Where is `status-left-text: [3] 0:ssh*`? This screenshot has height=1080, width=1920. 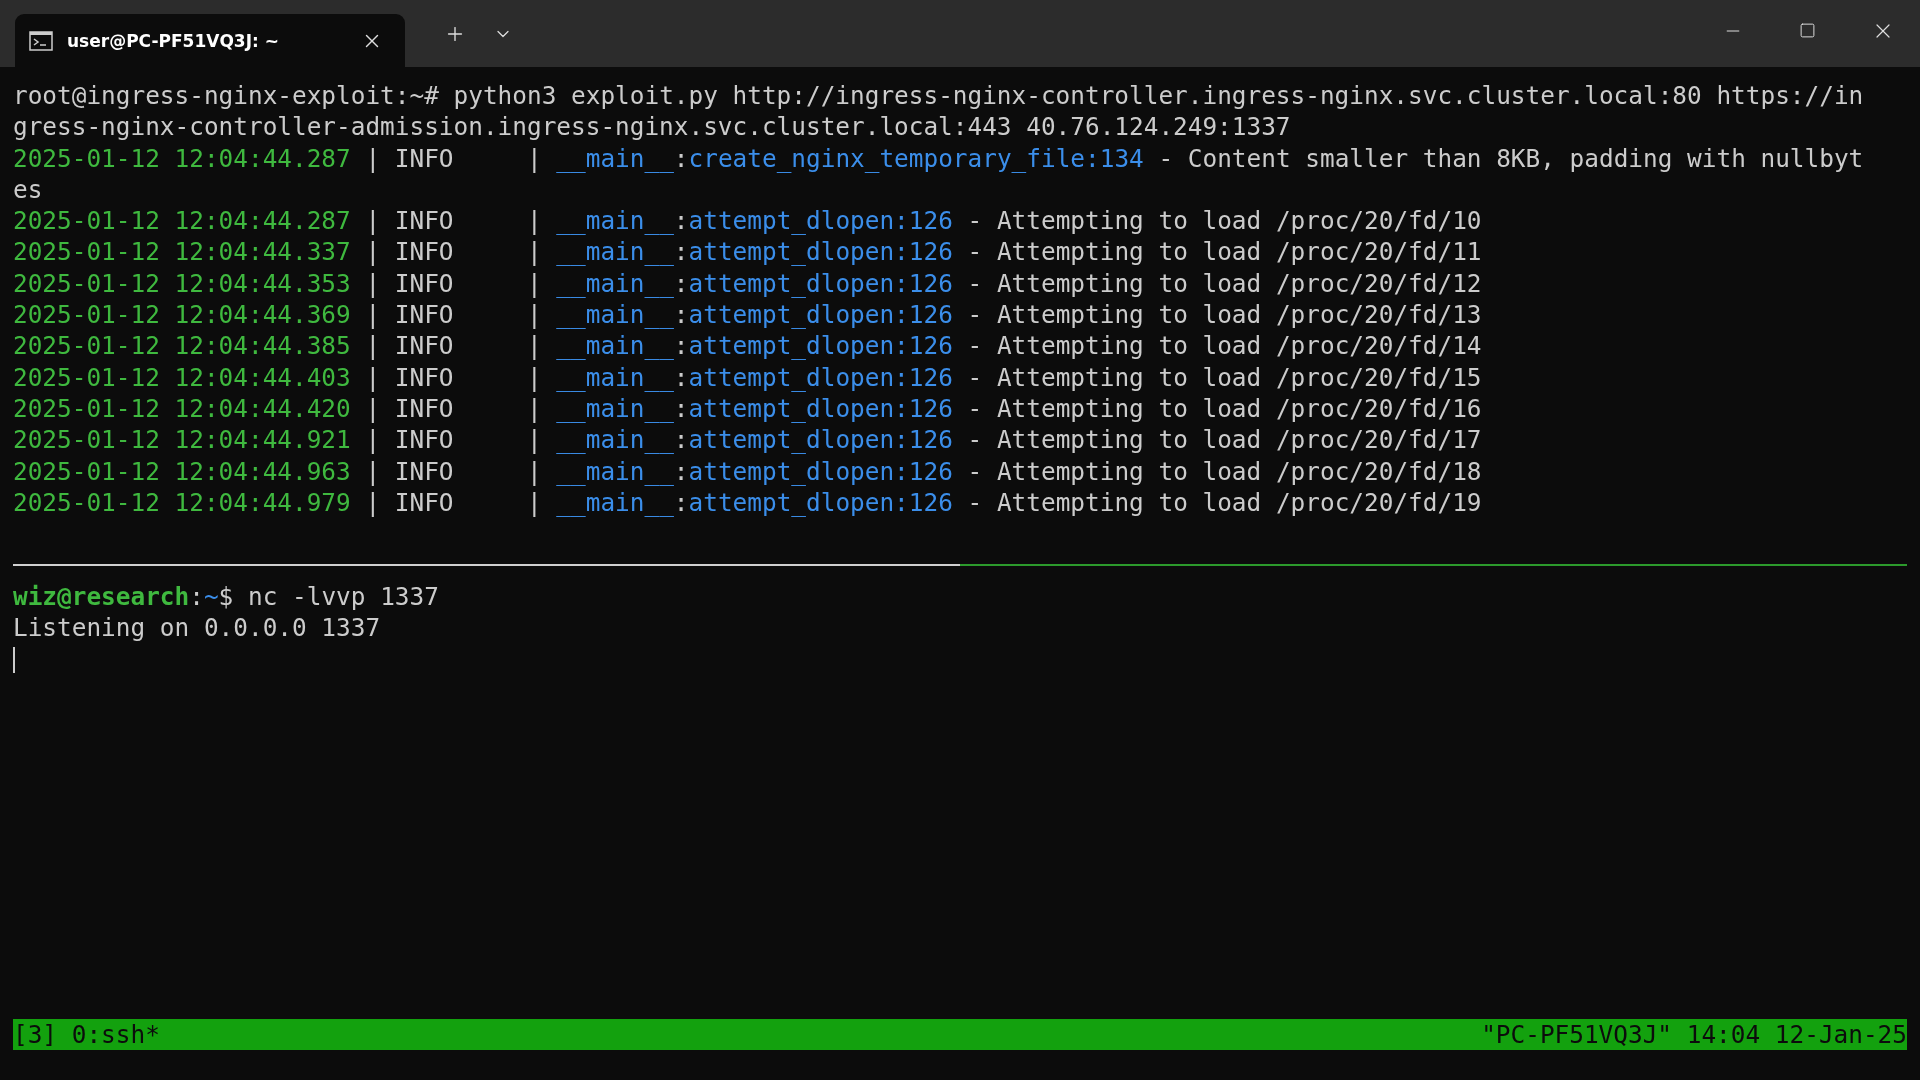
status-left-text: [3] 0:ssh* is located at coordinates (86, 1034).